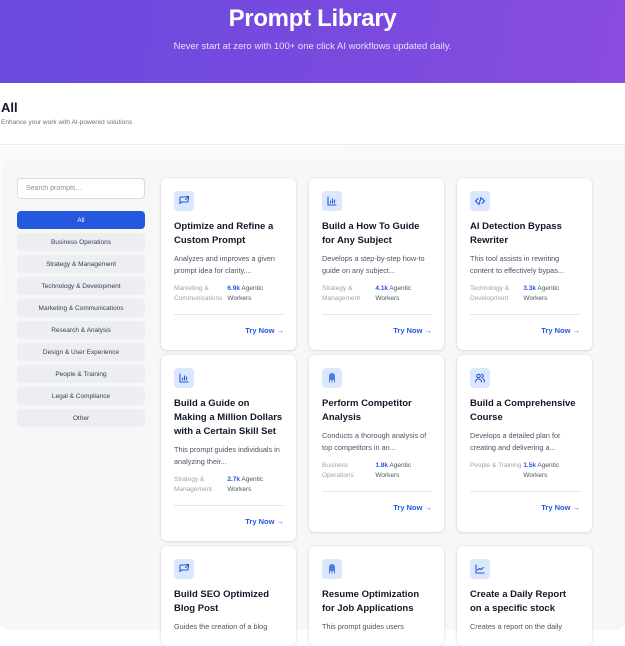 The image size is (625, 646). I want to click on card-description: This prompt guides users, so click(363, 626).